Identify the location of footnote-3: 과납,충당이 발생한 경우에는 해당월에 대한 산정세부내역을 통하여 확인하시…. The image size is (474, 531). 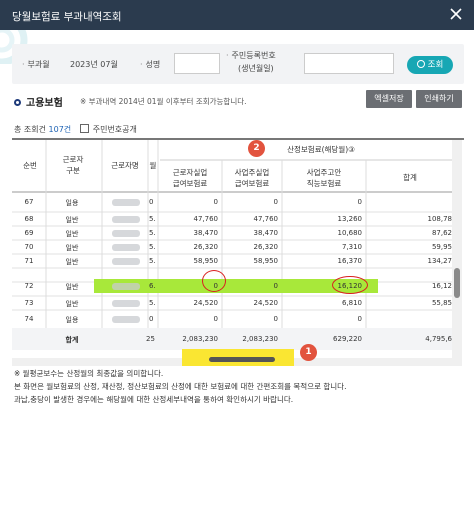
(154, 399).